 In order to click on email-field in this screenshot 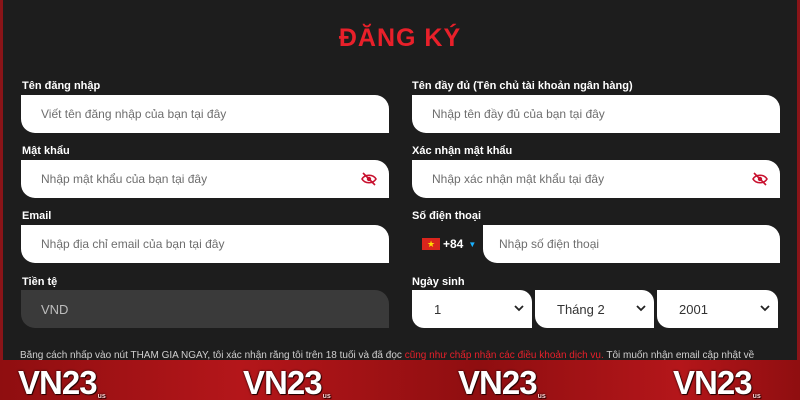, I will do `click(205, 244)`.